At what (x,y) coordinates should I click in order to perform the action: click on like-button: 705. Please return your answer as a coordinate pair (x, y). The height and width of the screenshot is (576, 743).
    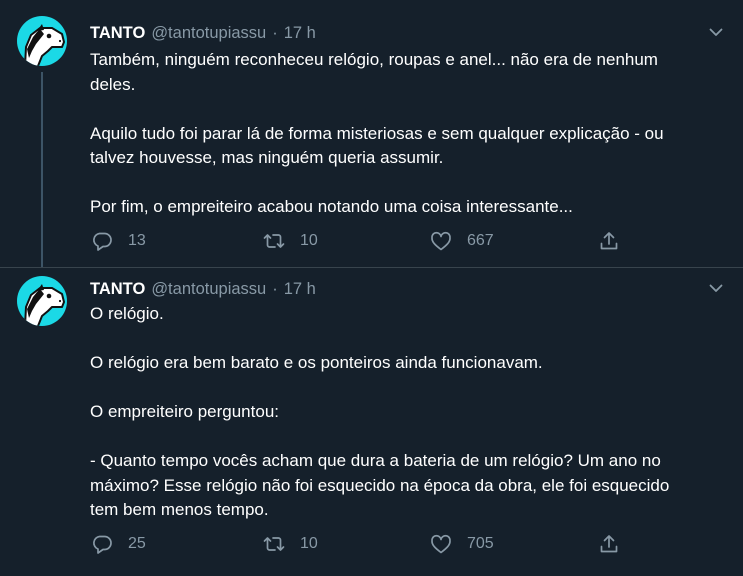
    Looking at the image, I should click on (461, 544).